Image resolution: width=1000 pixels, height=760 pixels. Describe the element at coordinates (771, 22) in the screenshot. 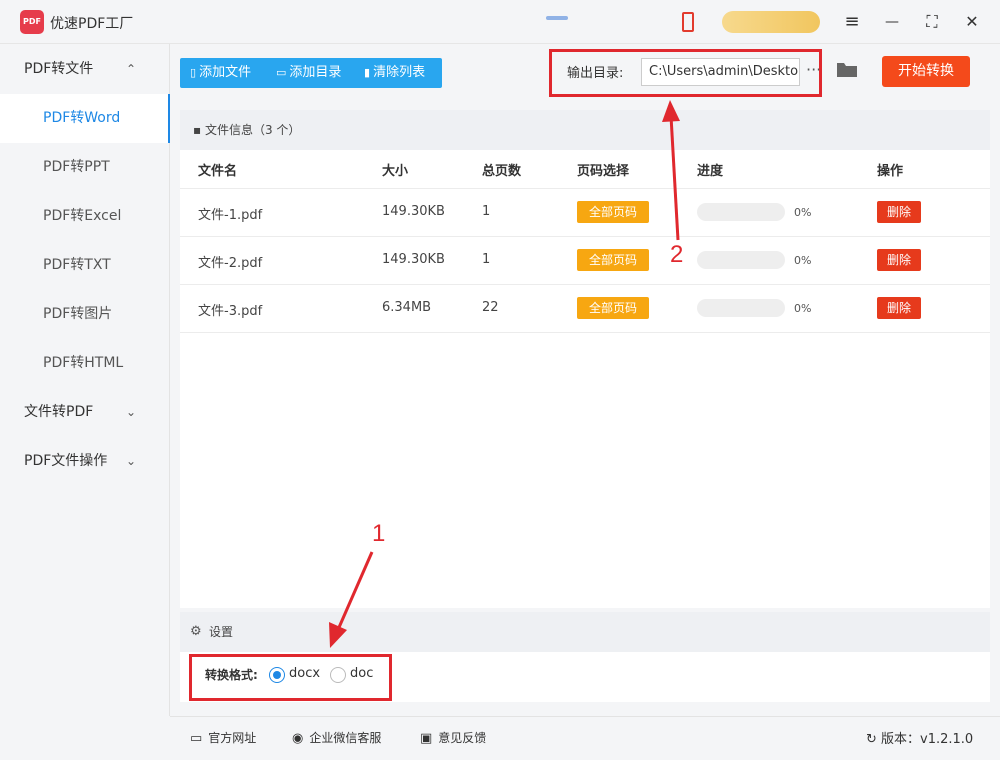

I see `vip-badge` at that location.